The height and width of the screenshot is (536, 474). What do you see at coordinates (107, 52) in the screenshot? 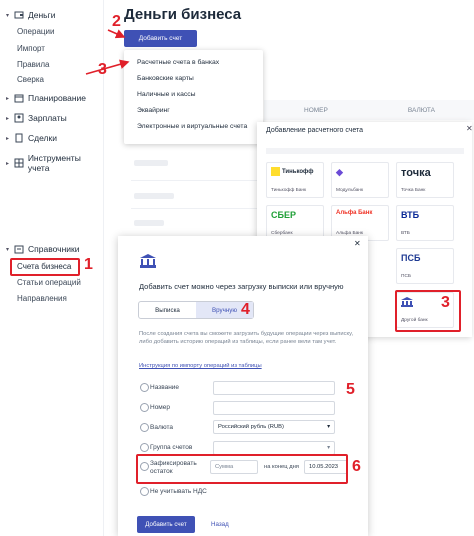
I see `annotation-arrows` at bounding box center [107, 52].